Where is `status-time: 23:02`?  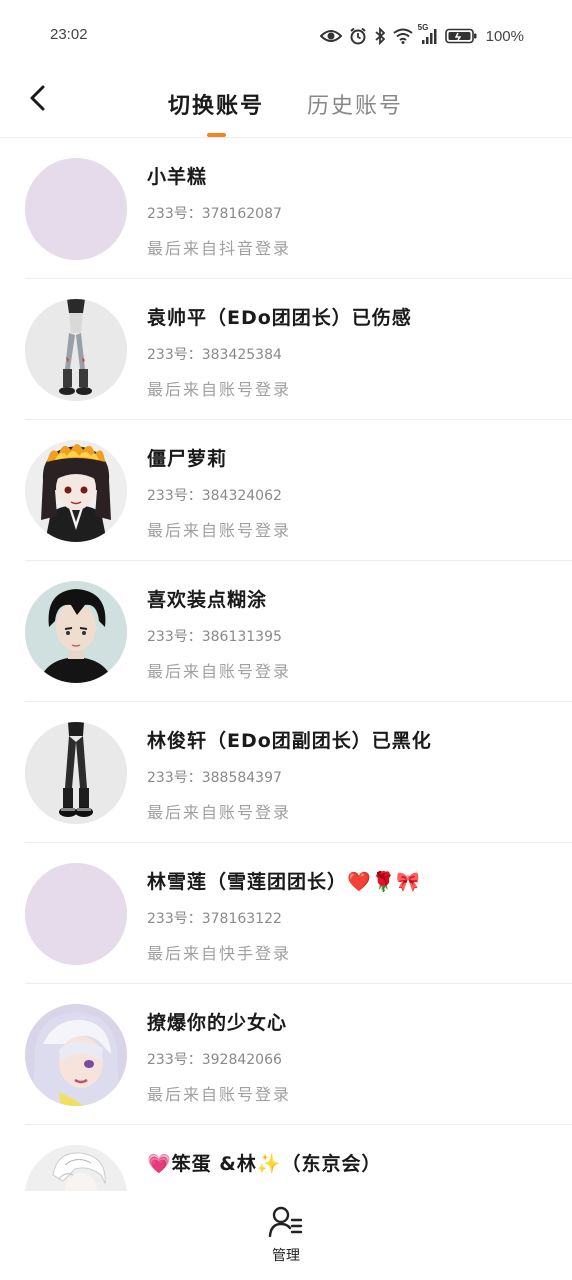 status-time: 23:02 is located at coordinates (69, 34).